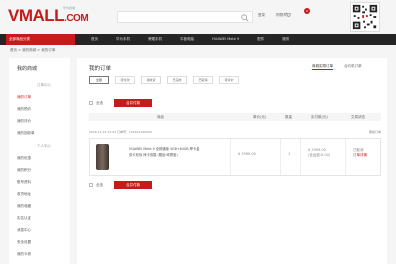 The height and width of the screenshot is (264, 396). What do you see at coordinates (155, 39) in the screenshot?
I see `nav-item-honor-phones: 荣耀手机` at bounding box center [155, 39].